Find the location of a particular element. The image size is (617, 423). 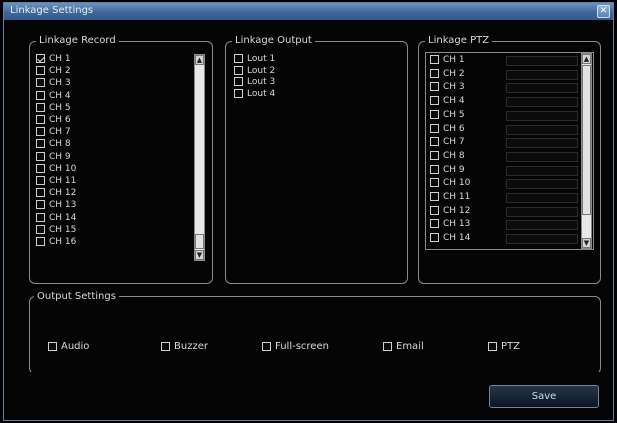

ptz-channel-item: CH 14 is located at coordinates (504, 239).